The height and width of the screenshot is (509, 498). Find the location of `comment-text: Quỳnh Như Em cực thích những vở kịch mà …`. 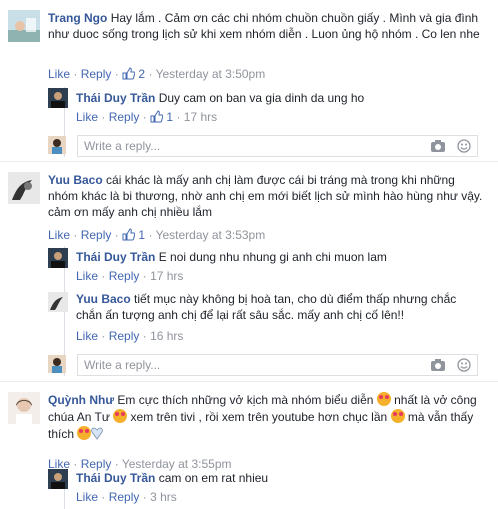

comment-text: Quỳnh Như Em cực thích những vở kịch mà … is located at coordinates (264, 417).